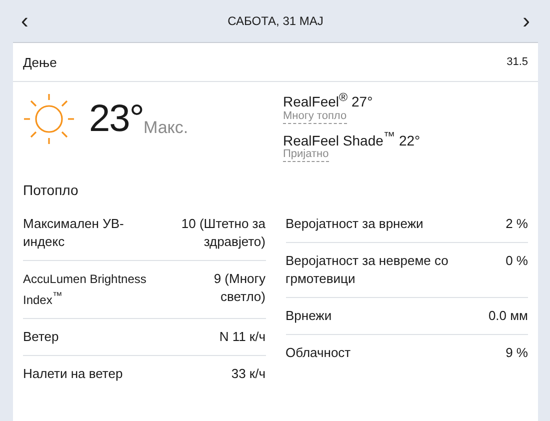 The width and height of the screenshot is (550, 421). What do you see at coordinates (40, 62) in the screenshot?
I see `period-label: Дење` at bounding box center [40, 62].